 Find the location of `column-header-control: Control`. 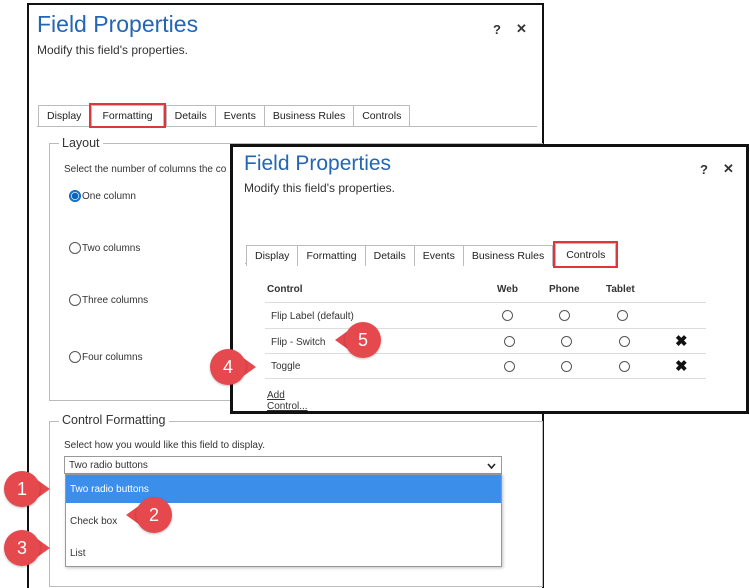

column-header-control: Control is located at coordinates (285, 289).